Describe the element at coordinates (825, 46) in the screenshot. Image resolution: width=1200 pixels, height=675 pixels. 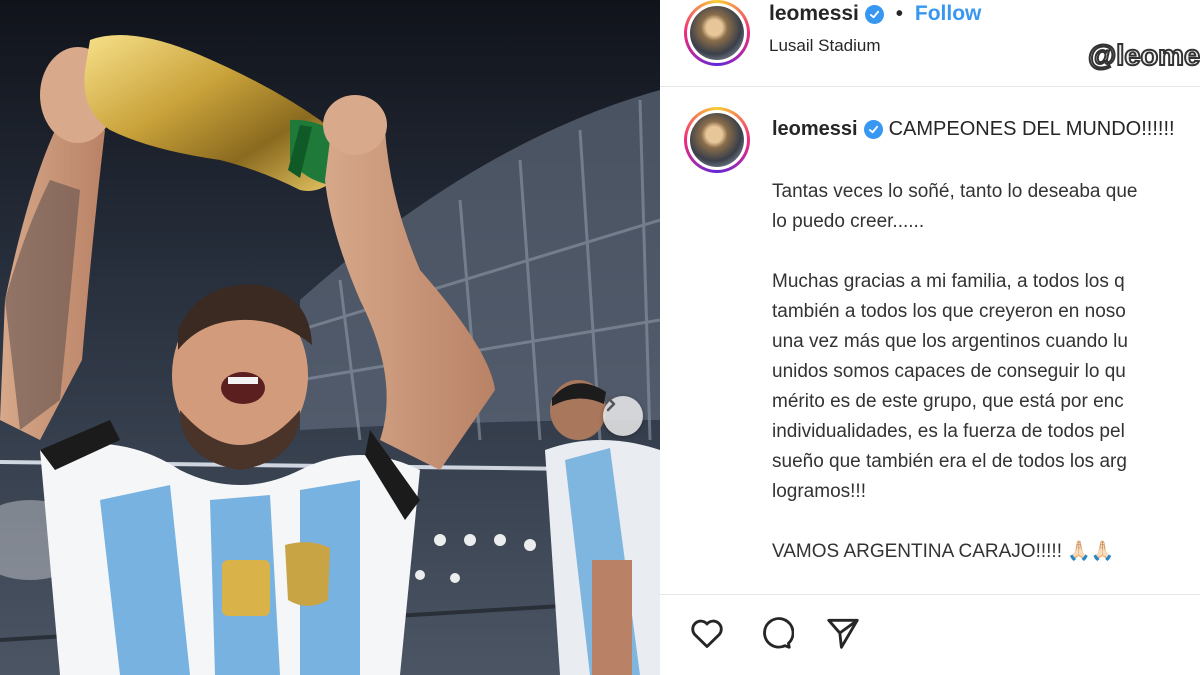
I see `post-location: Lusail Stadium` at that location.